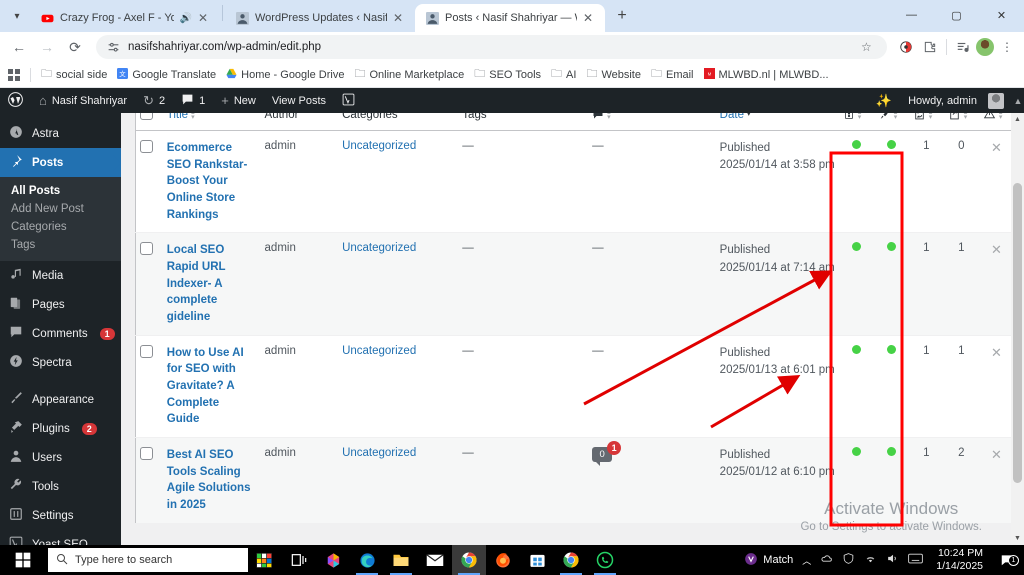  Describe the element at coordinates (892, 560) in the screenshot. I see `volume-icon` at that location.